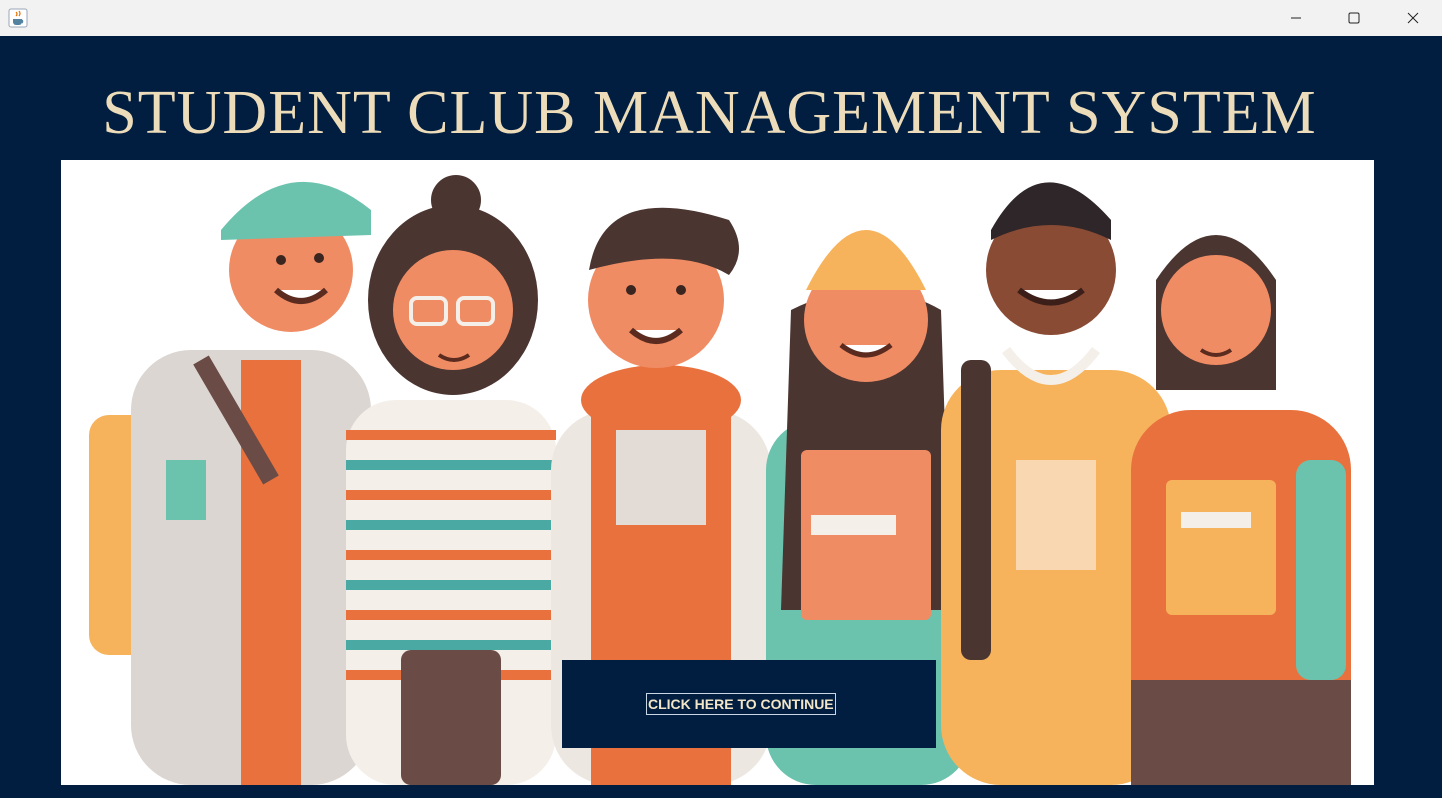 The image size is (1442, 798). I want to click on window-titlebar, so click(721, 18).